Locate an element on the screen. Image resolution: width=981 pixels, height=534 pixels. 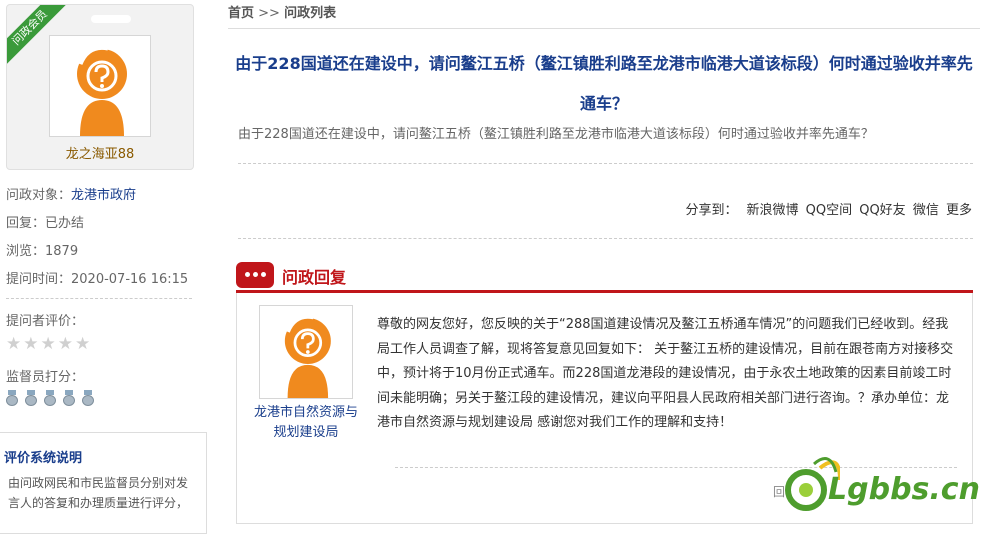
profile-top-bar is located at coordinates (111, 19).